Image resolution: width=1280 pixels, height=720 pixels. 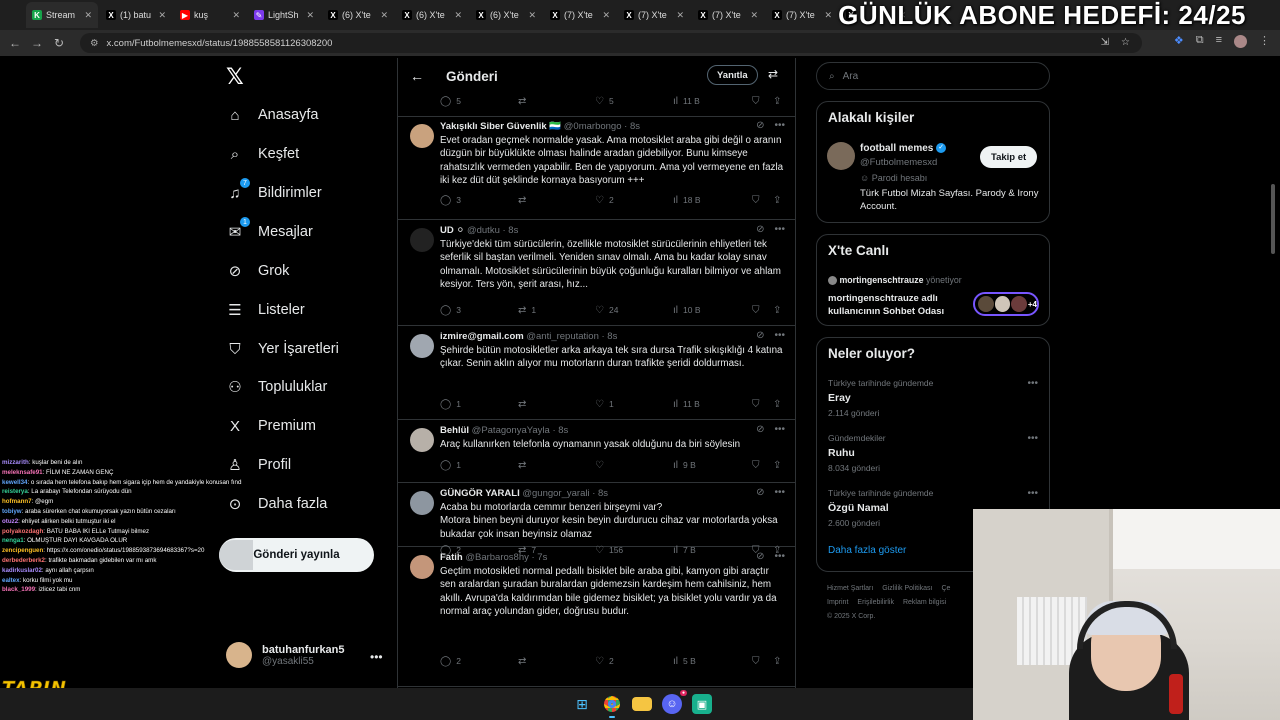 I want to click on media-control-icon: ≡, so click(x=1219, y=41).